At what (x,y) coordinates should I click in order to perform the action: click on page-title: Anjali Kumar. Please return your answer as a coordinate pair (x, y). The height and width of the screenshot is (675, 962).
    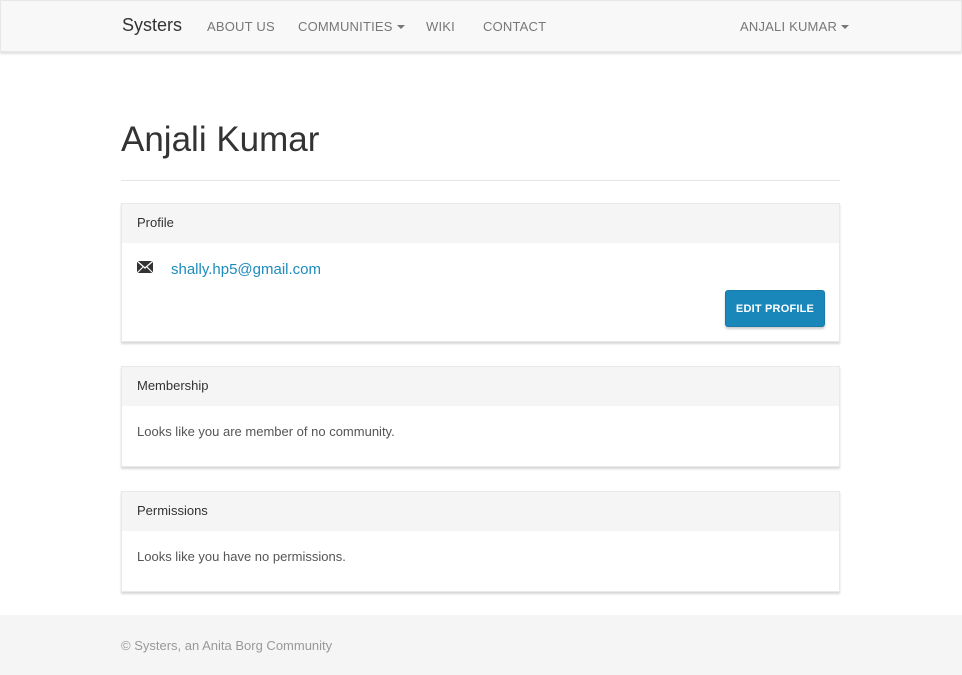
    Looking at the image, I should click on (220, 139).